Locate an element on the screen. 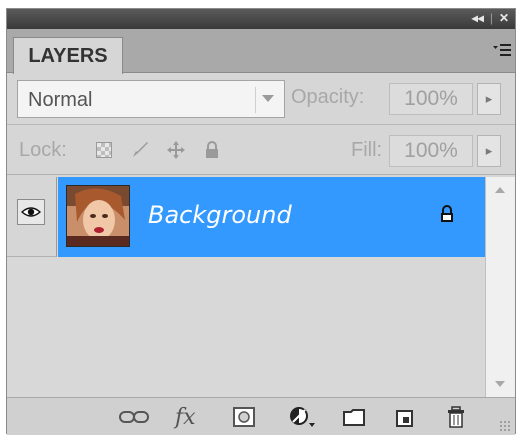 This screenshot has width=516, height=436. tab-strip: LAYERS is located at coordinates (261, 51).